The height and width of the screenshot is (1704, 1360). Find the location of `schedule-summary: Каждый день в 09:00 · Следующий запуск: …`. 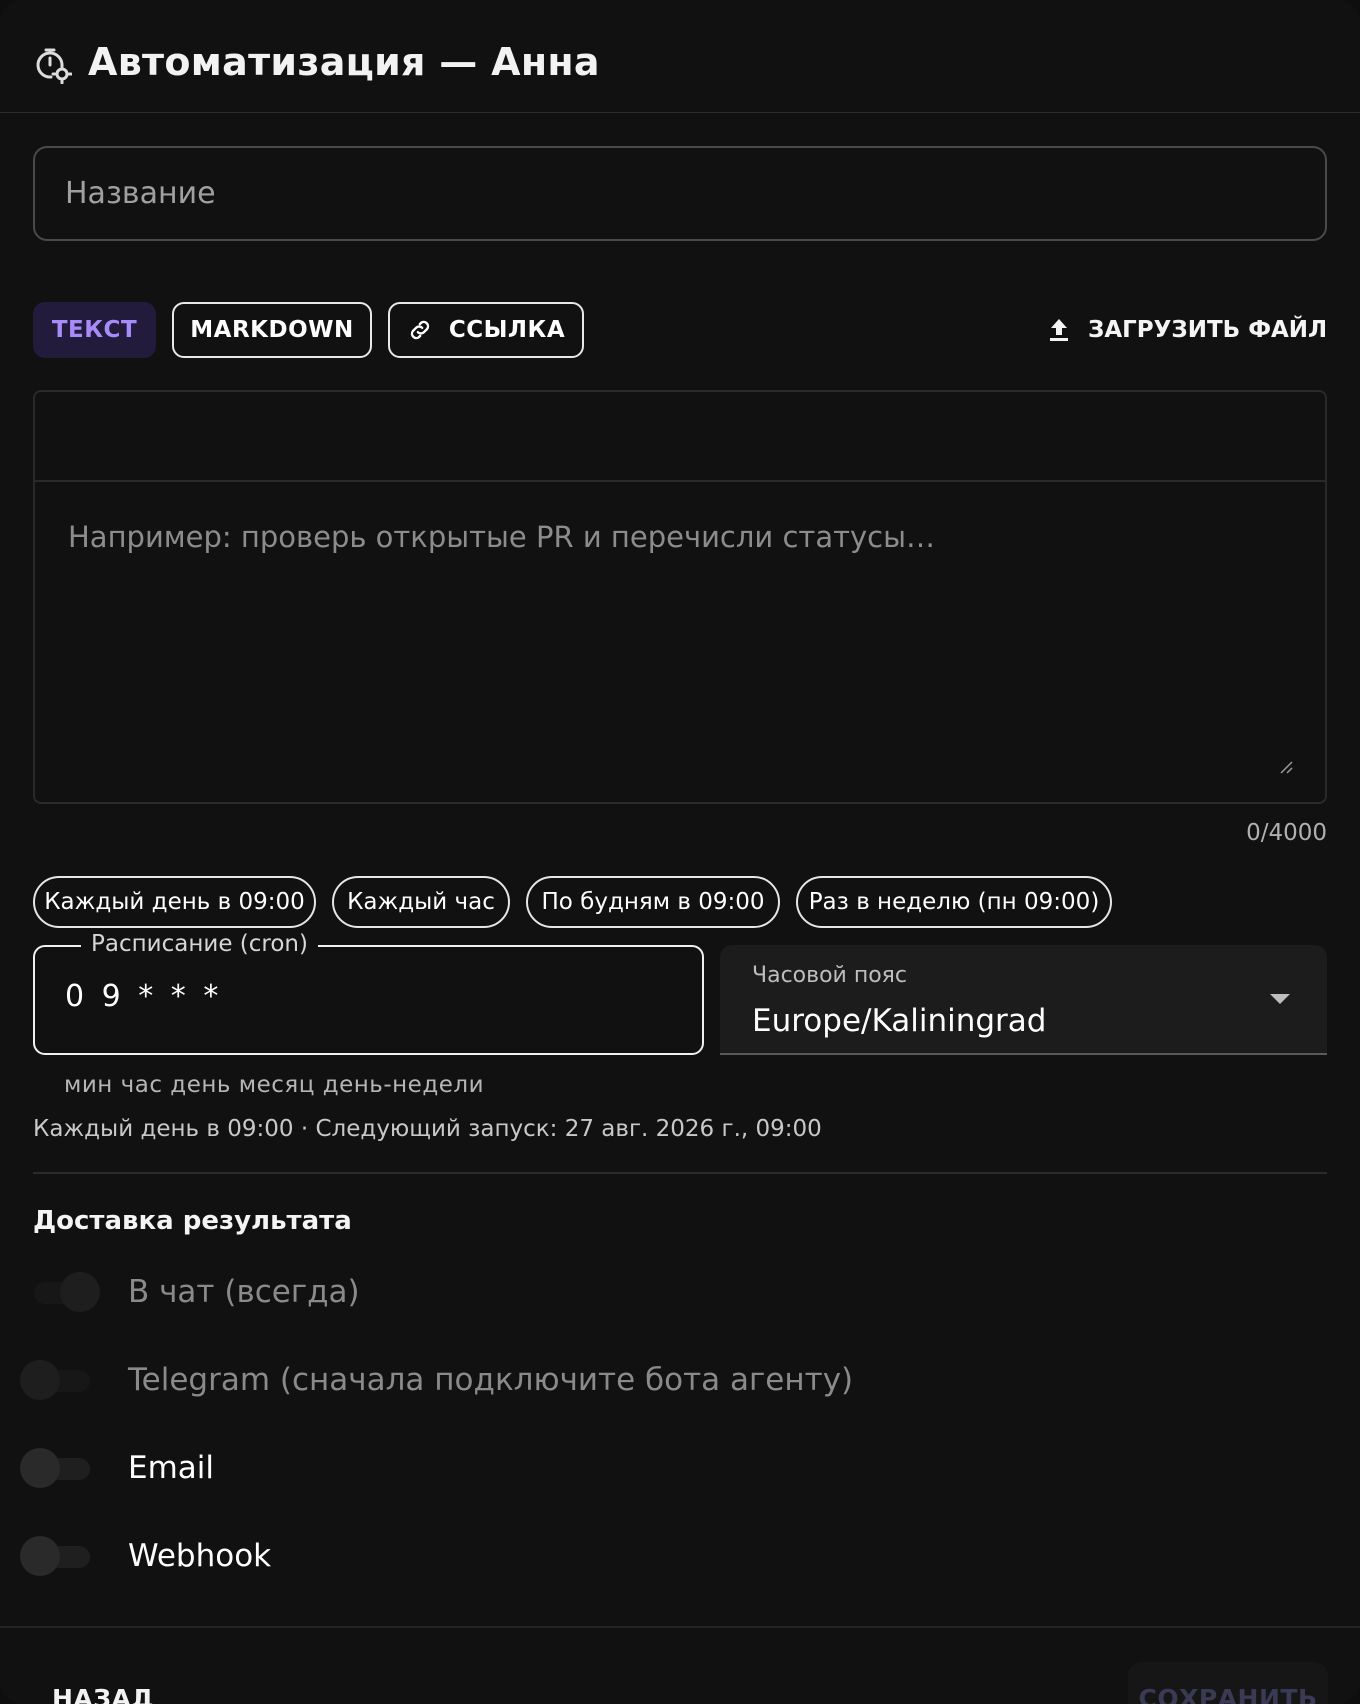

schedule-summary: Каждый день в 09:00 · Следующий запуск: … is located at coordinates (427, 1129).